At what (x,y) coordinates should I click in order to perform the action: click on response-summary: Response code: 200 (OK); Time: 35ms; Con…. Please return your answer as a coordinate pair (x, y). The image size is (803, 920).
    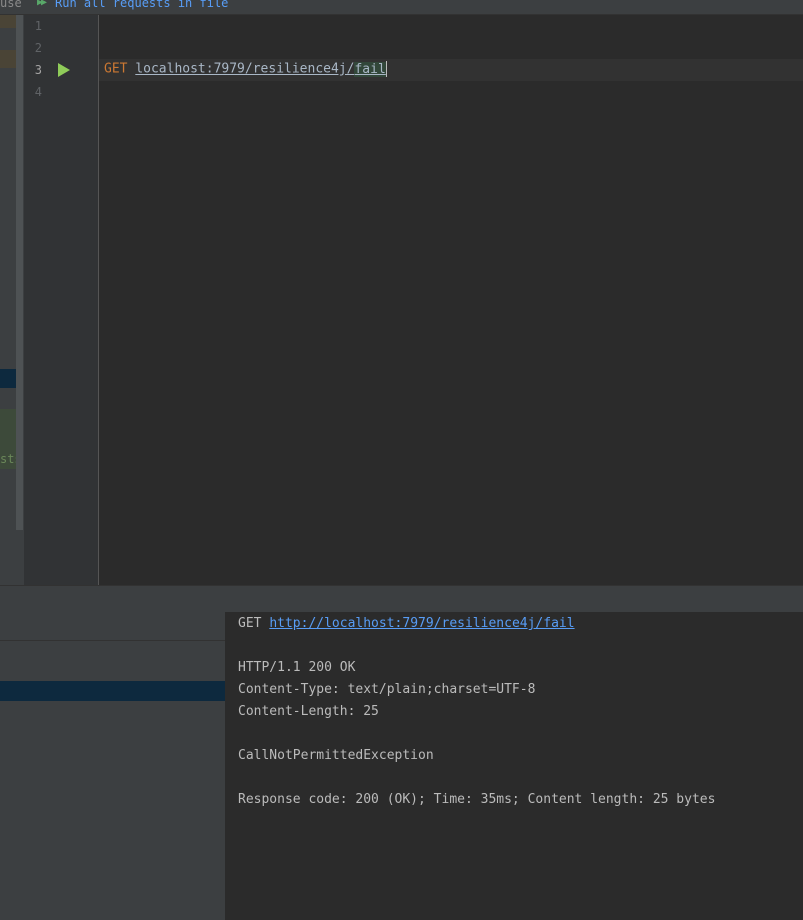
    Looking at the image, I should click on (477, 799).